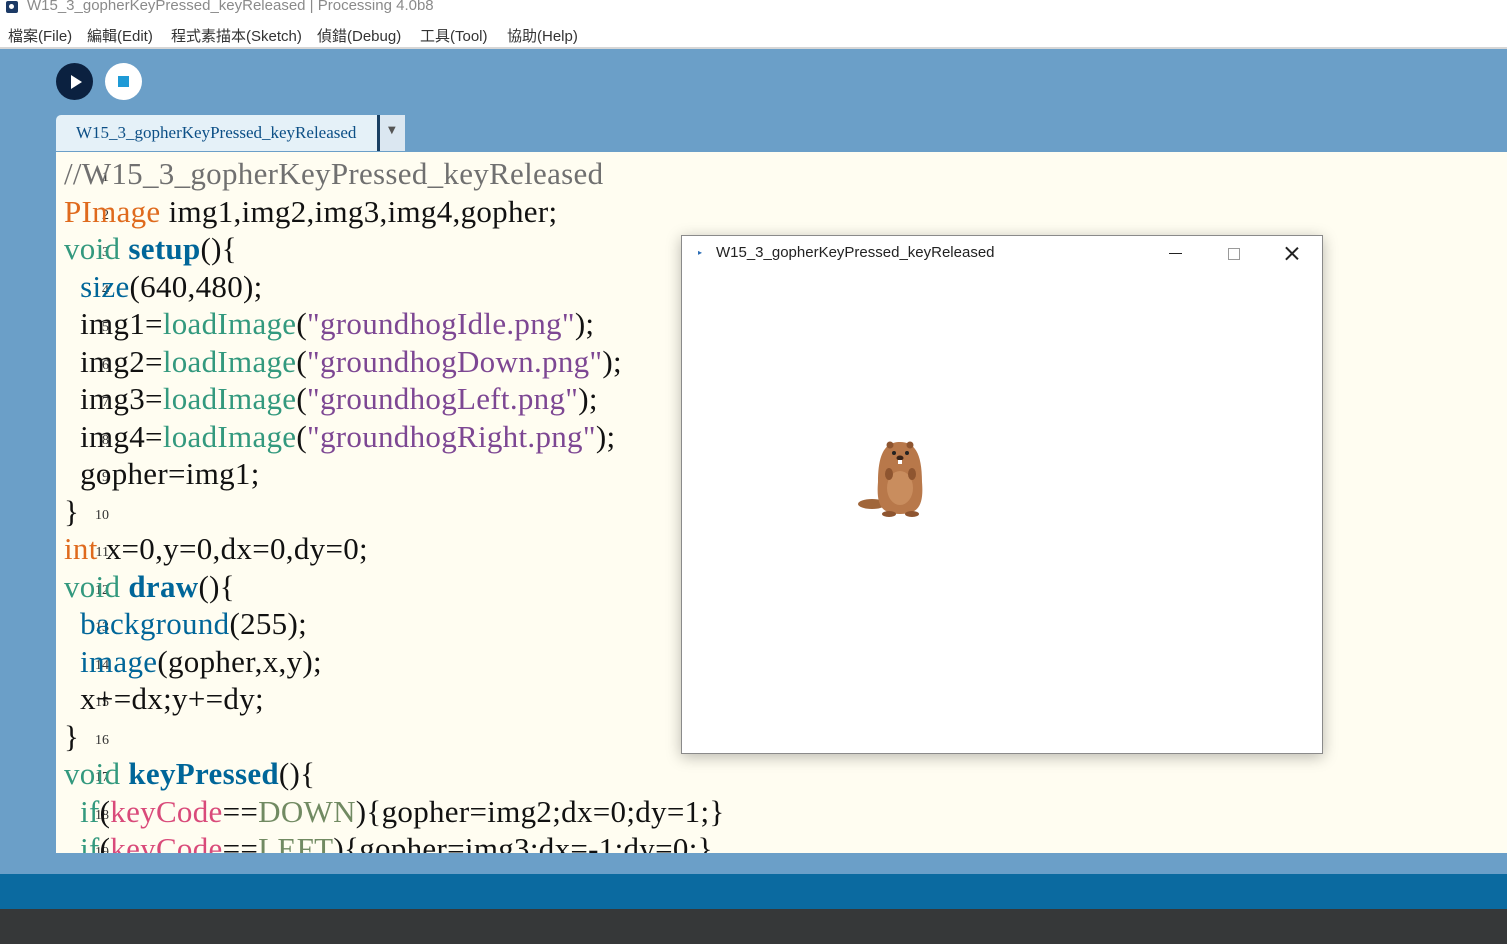 This screenshot has width=1507, height=944. I want to click on stop-button, so click(123, 81).